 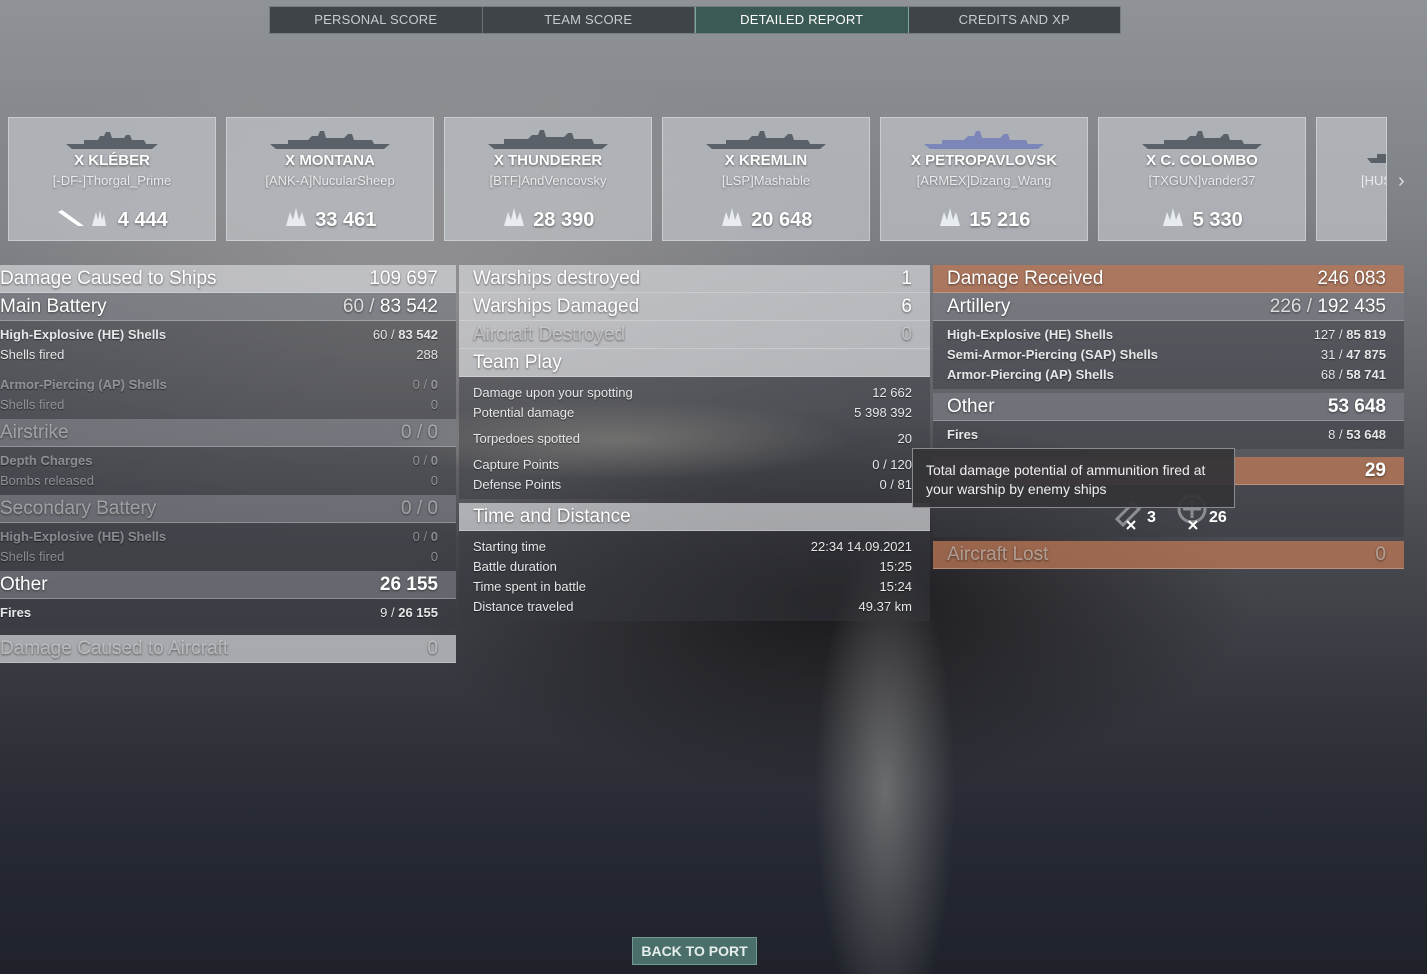 What do you see at coordinates (228, 649) in the screenshot?
I see `damage-caused-aircraft-header: Damage Caused to Aircraft 0` at bounding box center [228, 649].